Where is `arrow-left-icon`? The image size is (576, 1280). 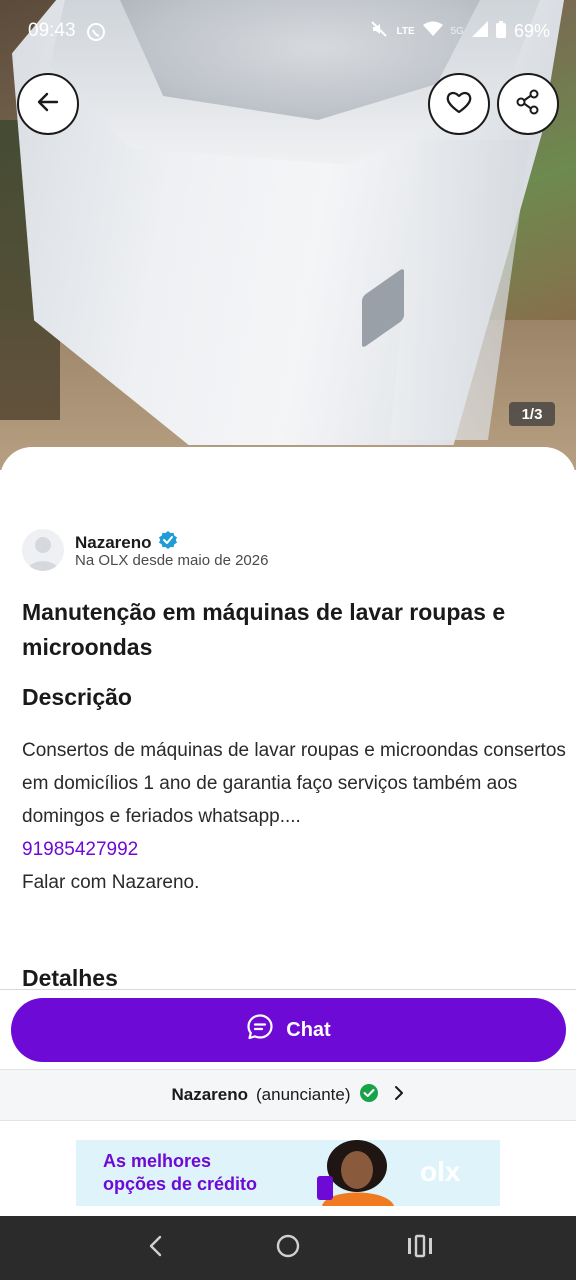 arrow-left-icon is located at coordinates (48, 104).